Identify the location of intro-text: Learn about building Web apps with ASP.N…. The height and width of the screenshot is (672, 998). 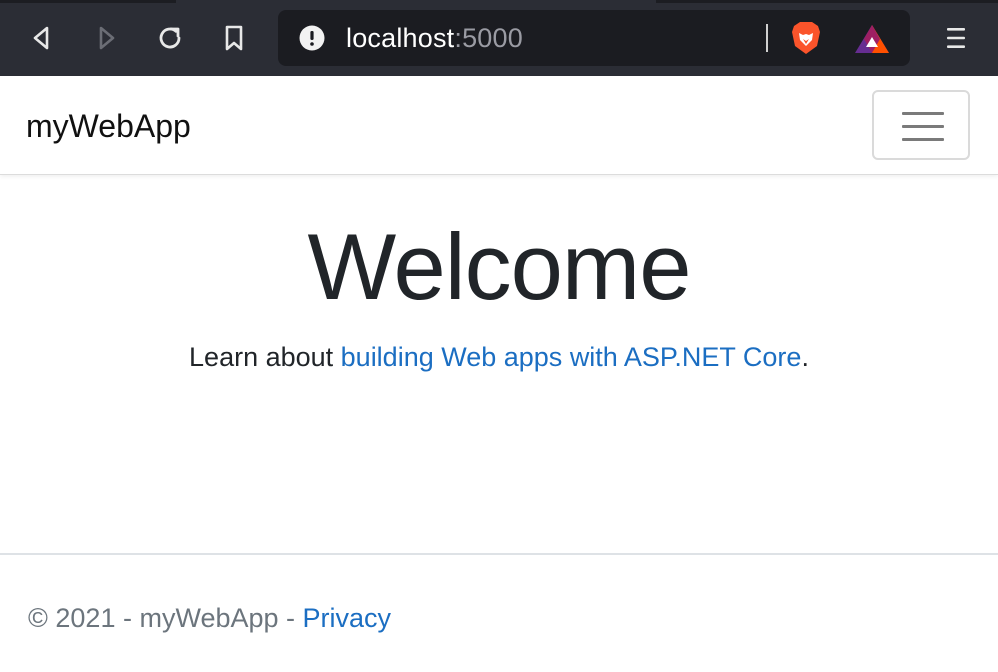
(499, 357).